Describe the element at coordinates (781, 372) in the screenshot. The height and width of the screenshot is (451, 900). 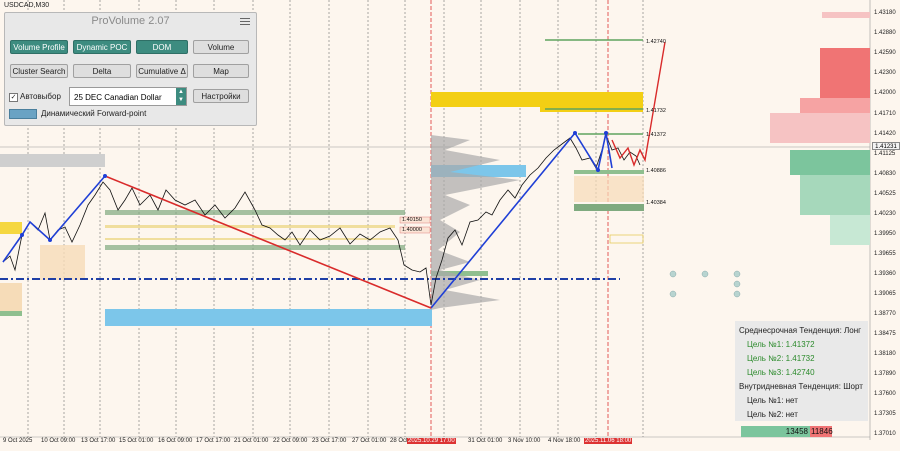
I see `target-3: Цель №3: 1.42740` at that location.